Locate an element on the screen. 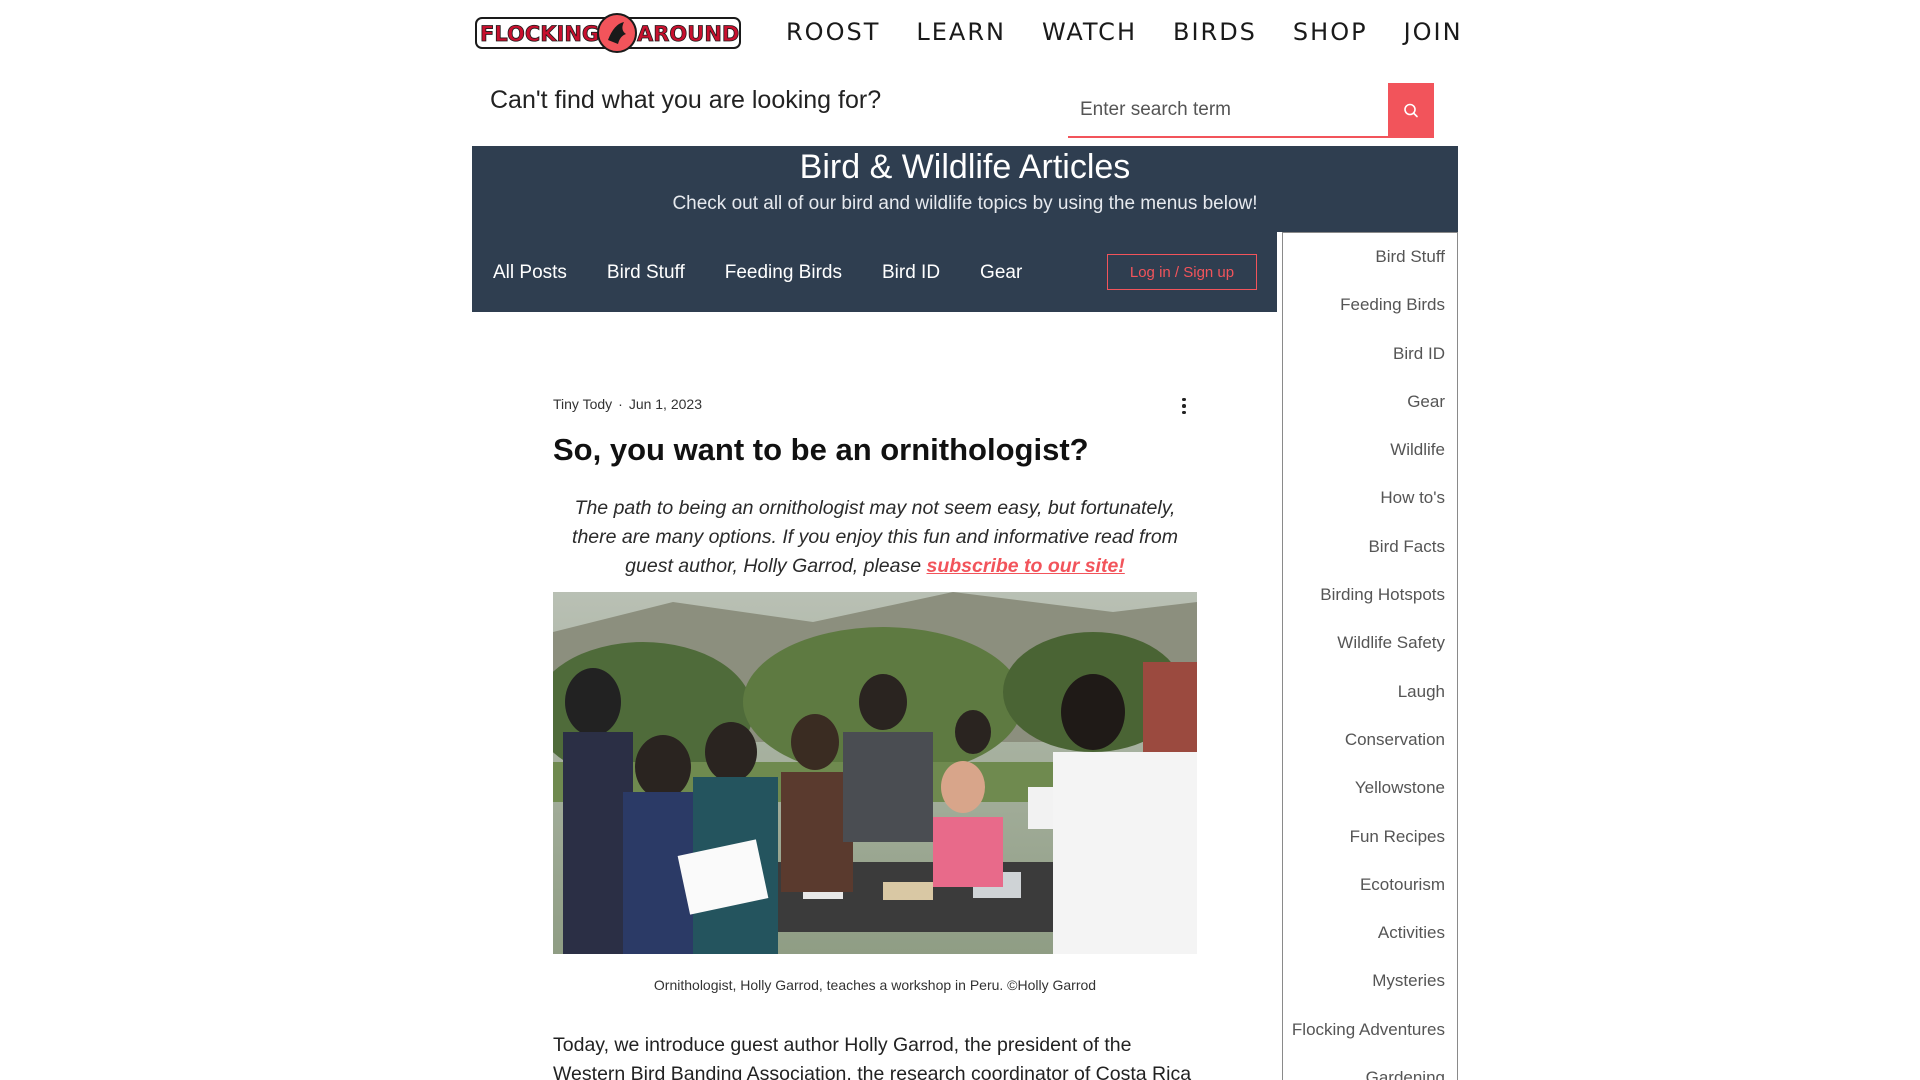 The image size is (1920, 1080). post-date: Jun 1, 2023 is located at coordinates (665, 404).